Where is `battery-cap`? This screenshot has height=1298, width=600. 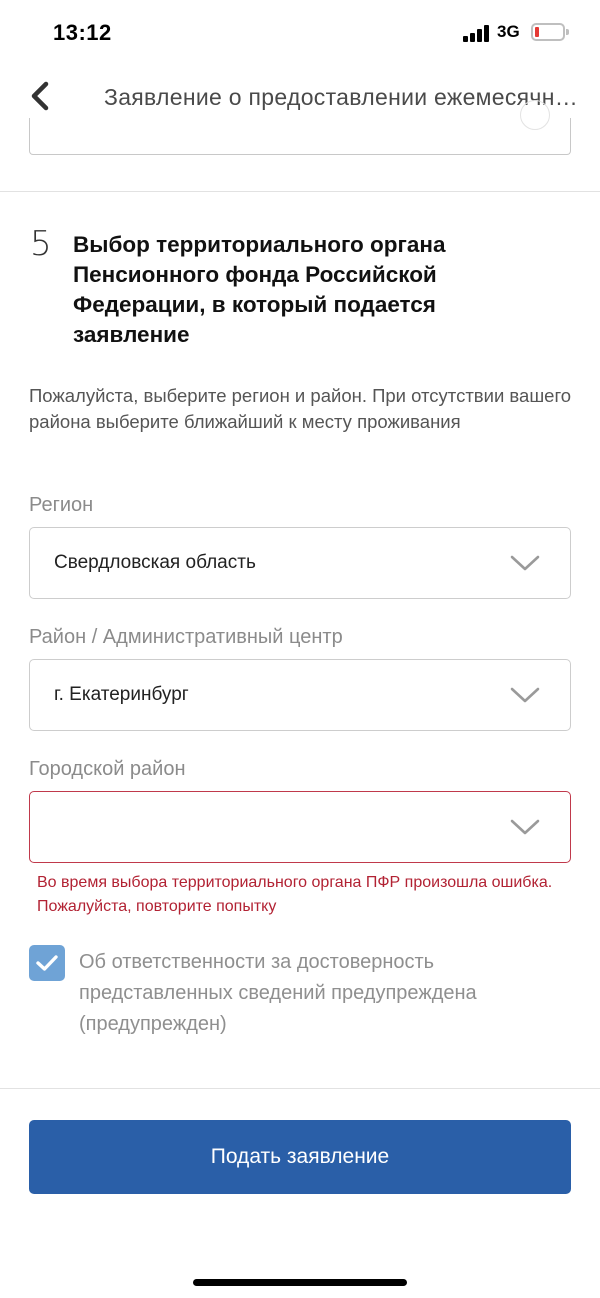 battery-cap is located at coordinates (567, 32).